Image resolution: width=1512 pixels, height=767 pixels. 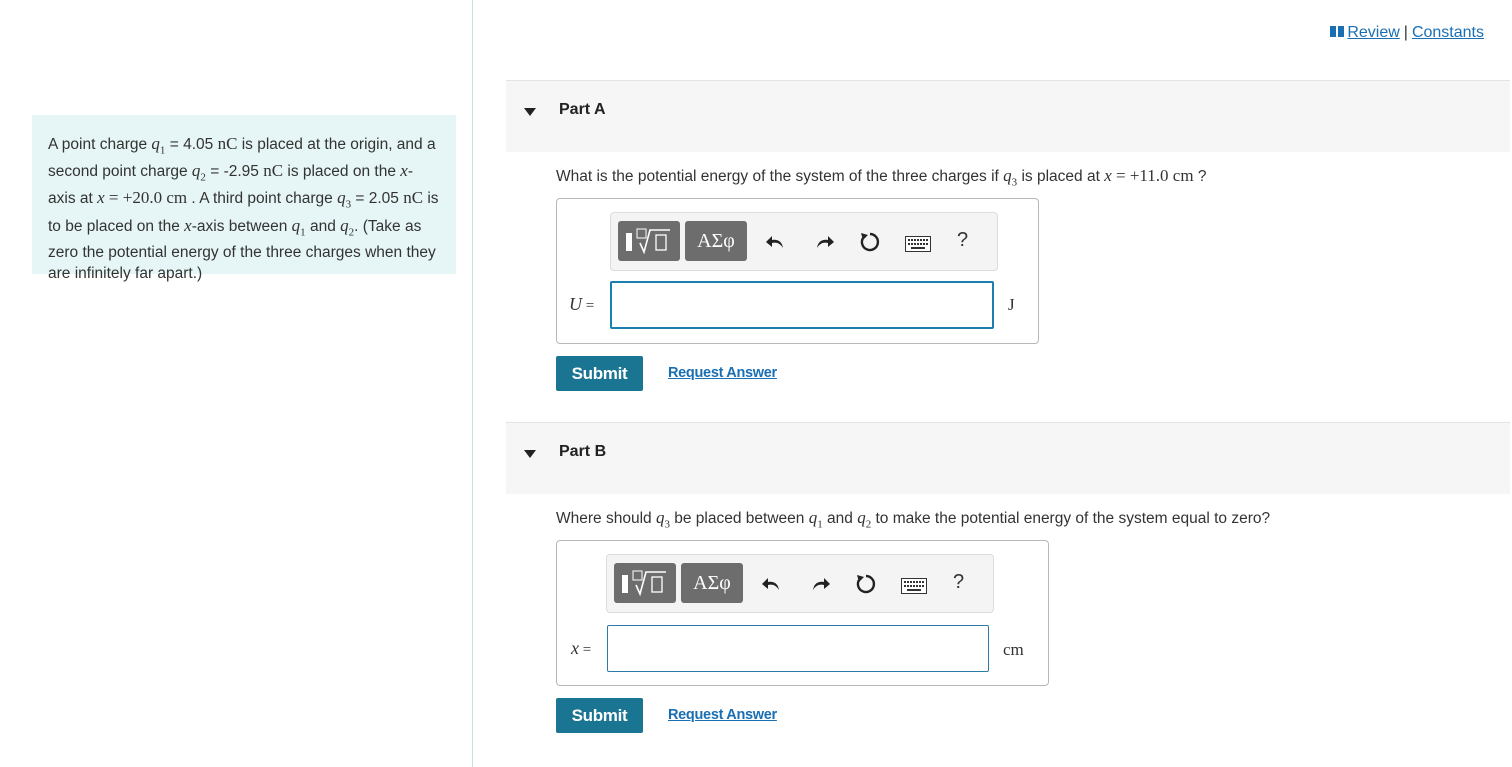 I want to click on part-b-answer-box: ΑΣφ ? x = cm, so click(x=802, y=613).